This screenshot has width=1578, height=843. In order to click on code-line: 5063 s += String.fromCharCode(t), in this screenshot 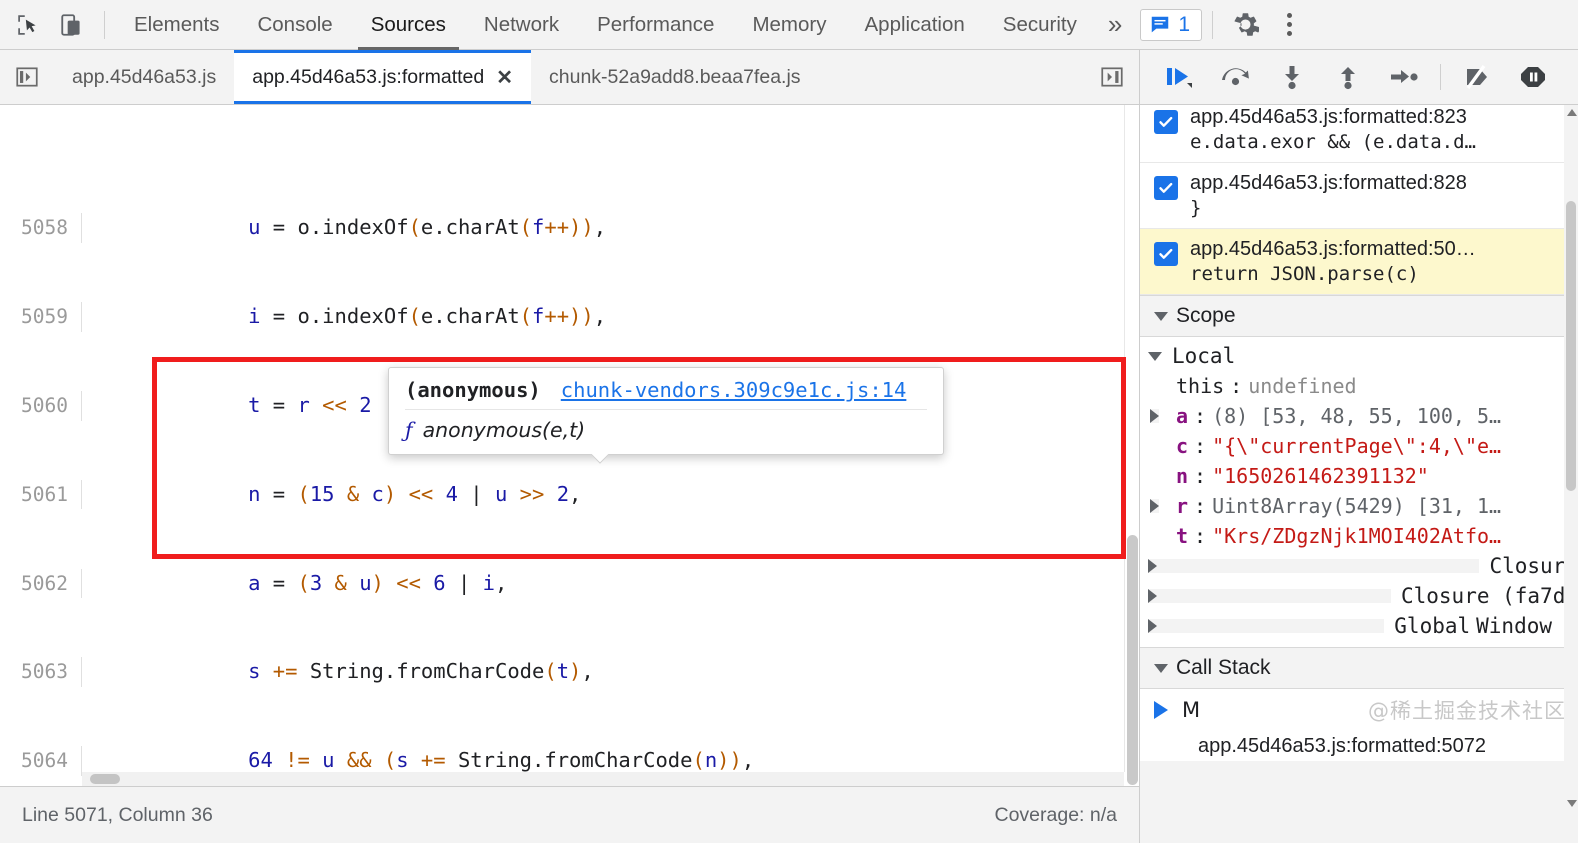, I will do `click(569, 672)`.